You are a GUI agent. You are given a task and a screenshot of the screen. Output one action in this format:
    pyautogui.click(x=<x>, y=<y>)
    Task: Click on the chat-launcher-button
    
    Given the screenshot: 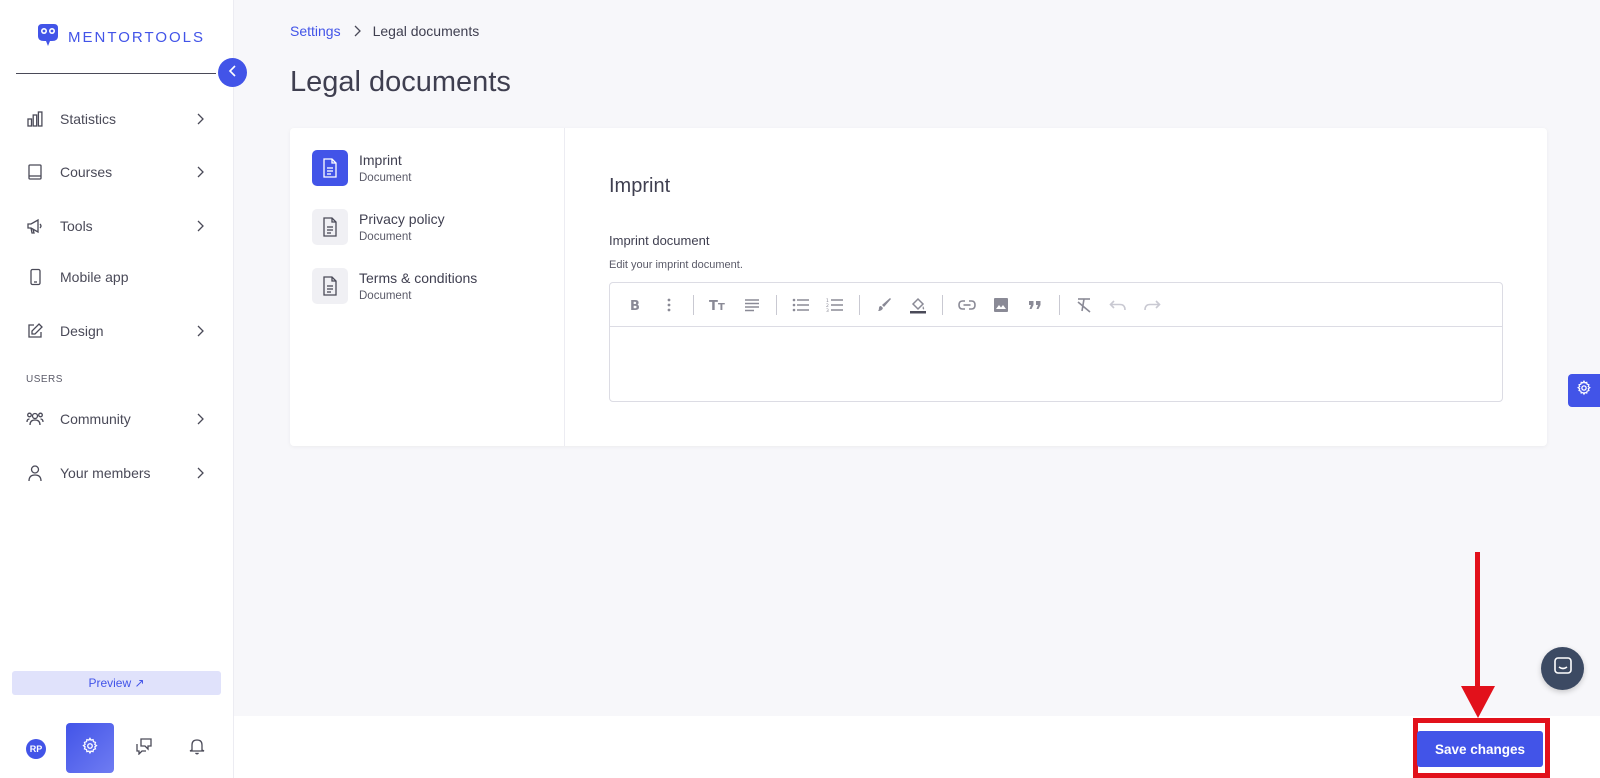 What is the action you would take?
    pyautogui.click(x=1562, y=668)
    